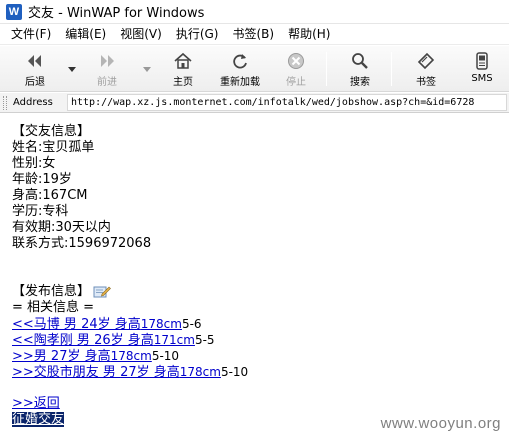  Describe the element at coordinates (482, 61) in the screenshot. I see `sms-icon` at that location.